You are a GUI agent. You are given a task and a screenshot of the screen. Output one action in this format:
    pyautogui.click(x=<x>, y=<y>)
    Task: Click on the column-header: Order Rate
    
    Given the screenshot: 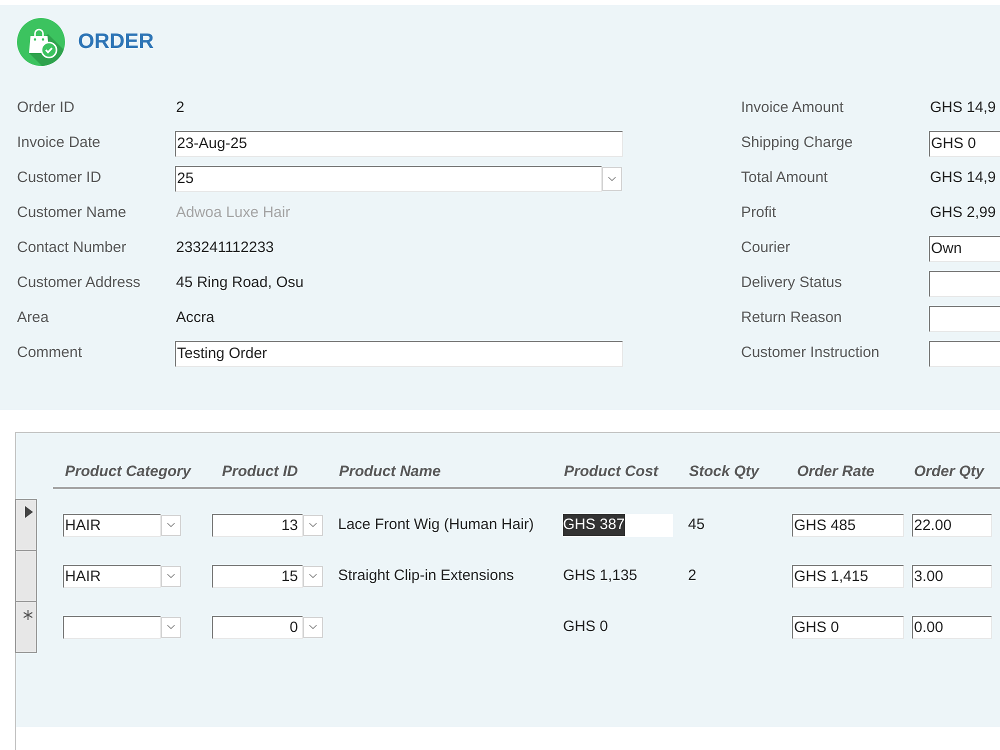 What is the action you would take?
    pyautogui.click(x=836, y=472)
    